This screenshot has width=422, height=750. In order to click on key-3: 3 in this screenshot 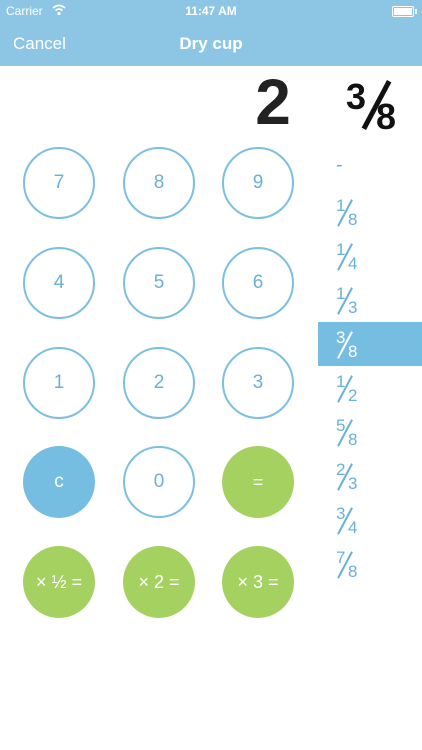, I will do `click(258, 383)`.